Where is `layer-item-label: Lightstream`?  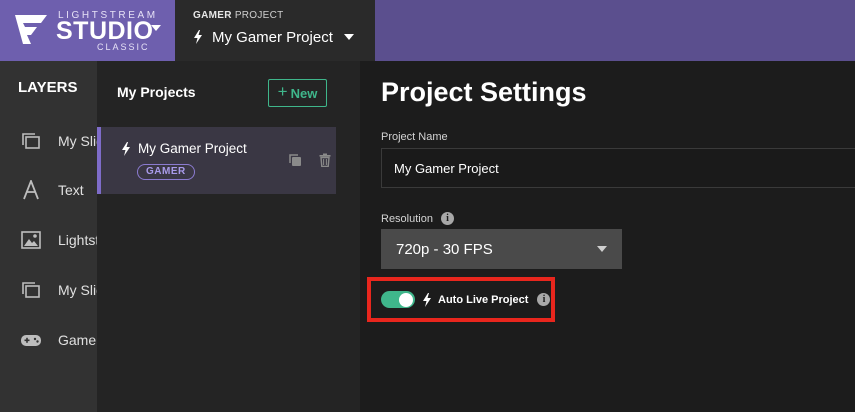
layer-item-label: Lightstream is located at coordinates (77, 240).